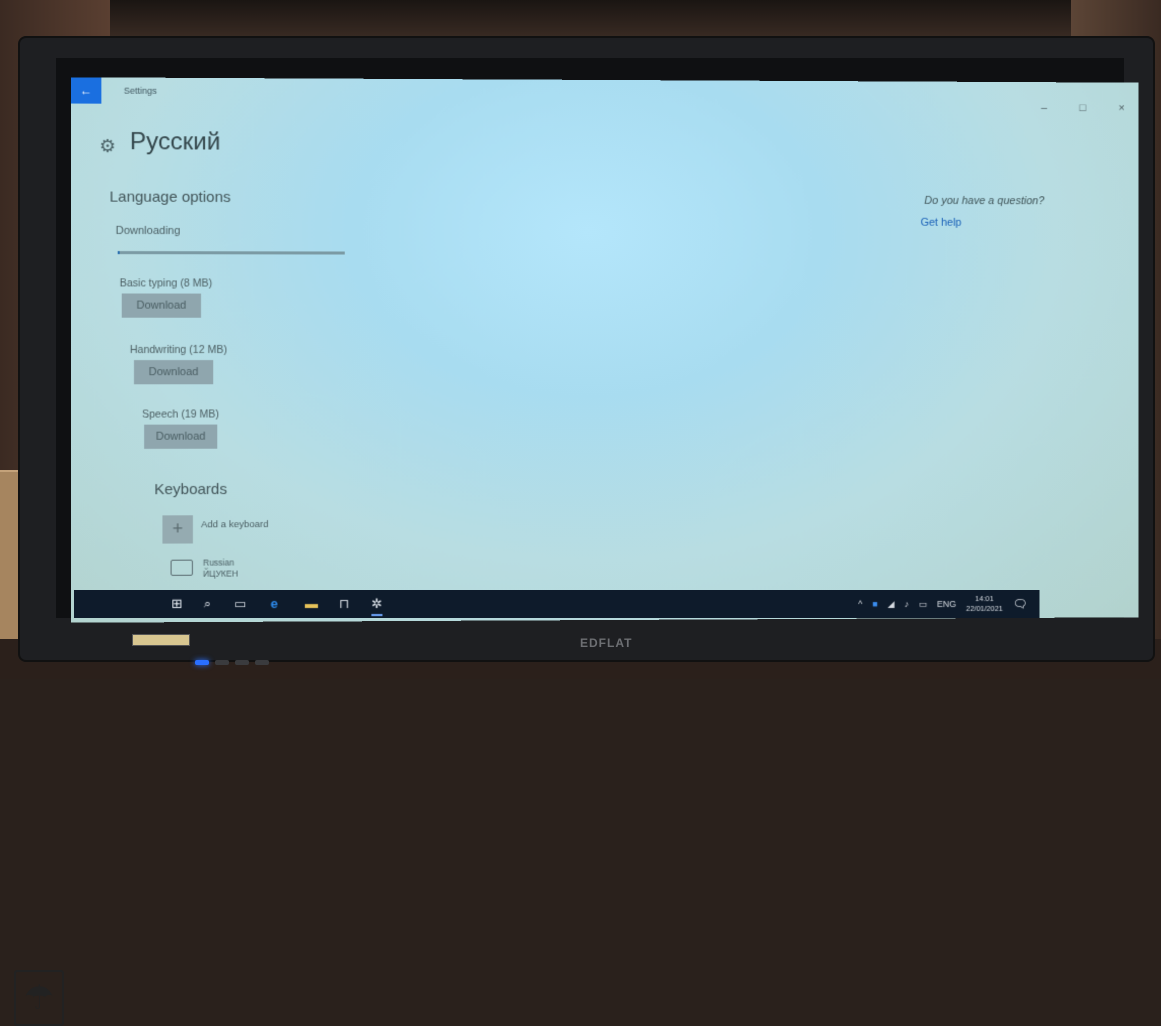 The width and height of the screenshot is (1161, 1026). Describe the element at coordinates (181, 414) in the screenshot. I see `speech-label: Speech (19 MB)` at that location.